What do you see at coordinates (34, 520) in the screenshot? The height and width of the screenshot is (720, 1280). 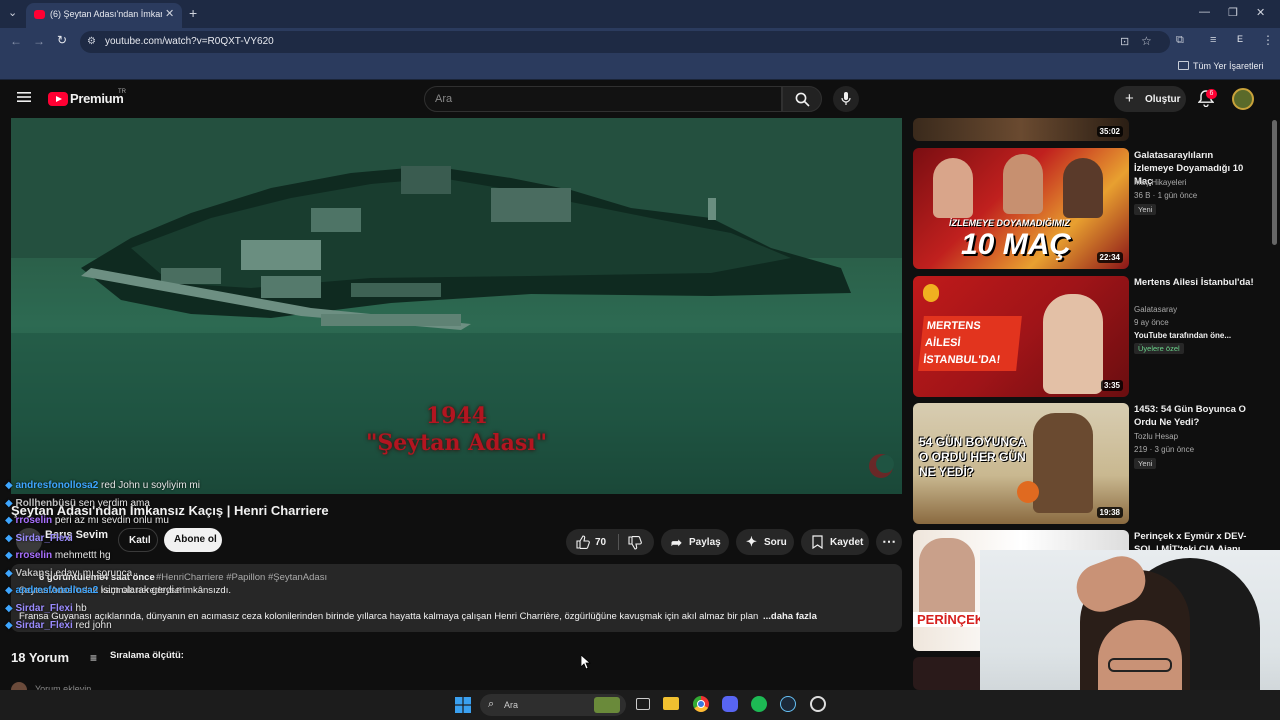 I see `chat-username: rroselin` at bounding box center [34, 520].